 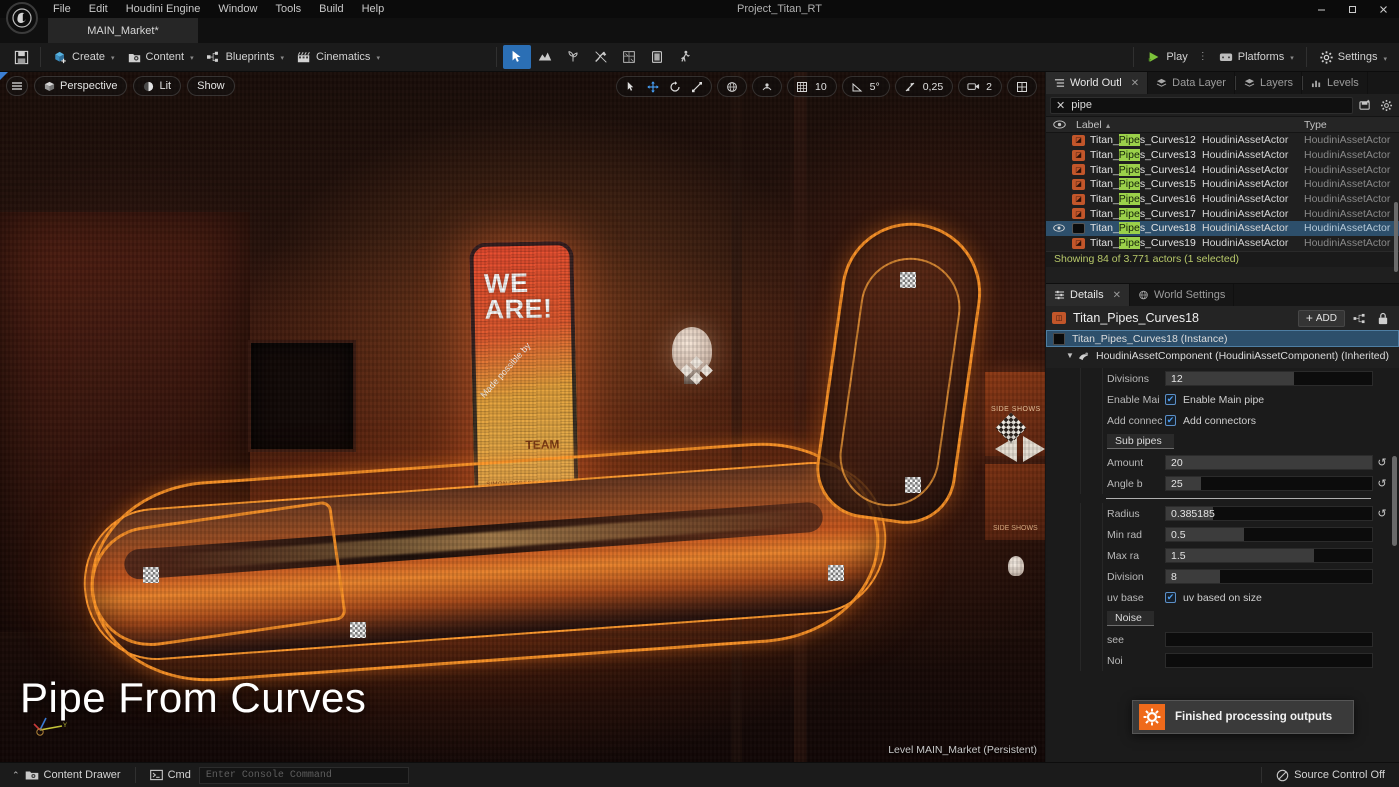 What do you see at coordinates (84, 57) in the screenshot?
I see `create-button: Create ▾` at bounding box center [84, 57].